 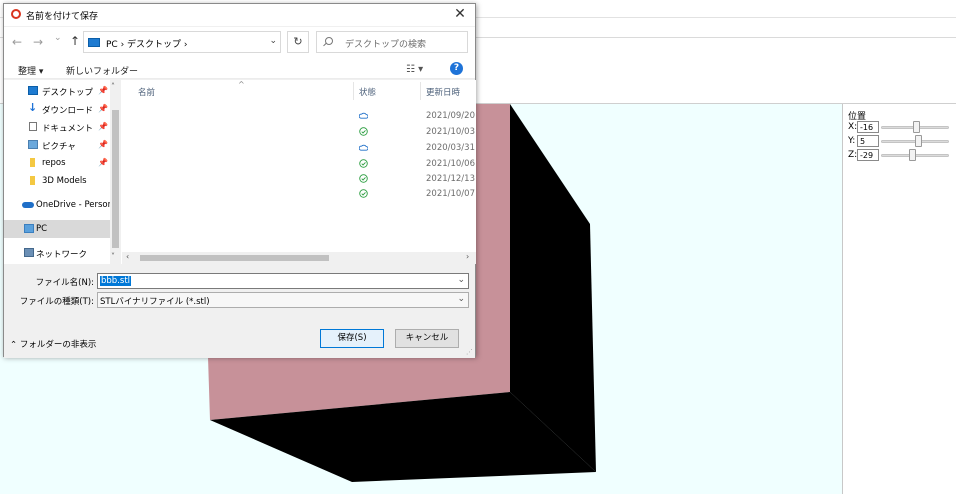 I want to click on picture-icon, so click(x=33, y=144).